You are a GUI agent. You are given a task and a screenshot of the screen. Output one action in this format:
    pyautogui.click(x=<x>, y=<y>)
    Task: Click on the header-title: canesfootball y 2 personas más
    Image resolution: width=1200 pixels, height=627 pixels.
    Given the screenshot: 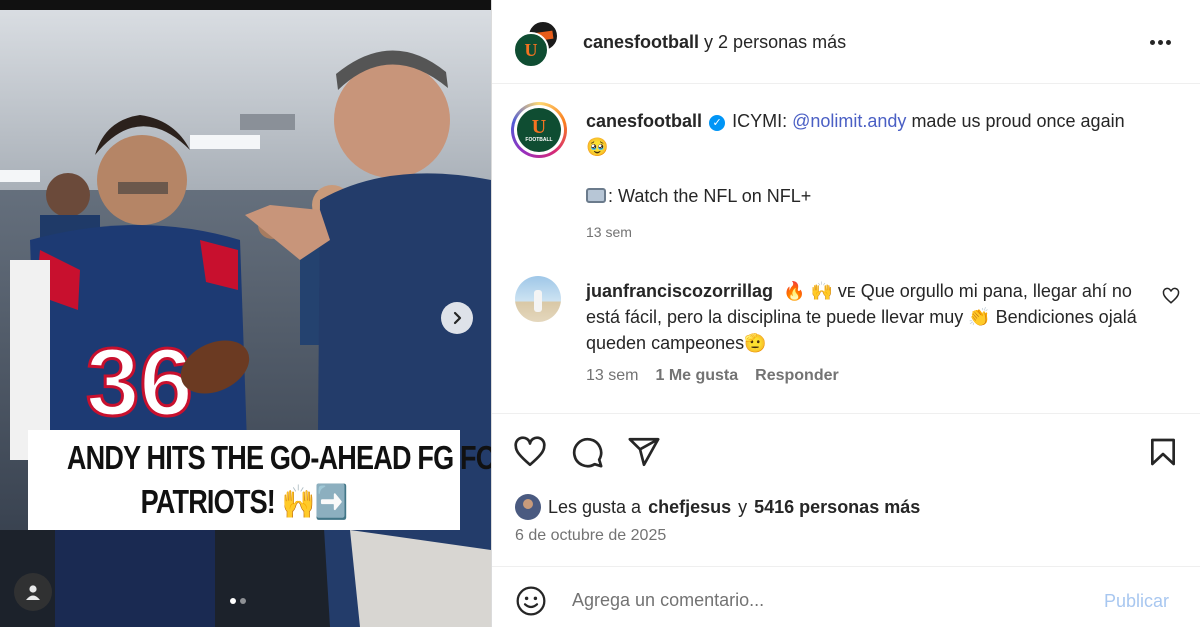 What is the action you would take?
    pyautogui.click(x=714, y=42)
    